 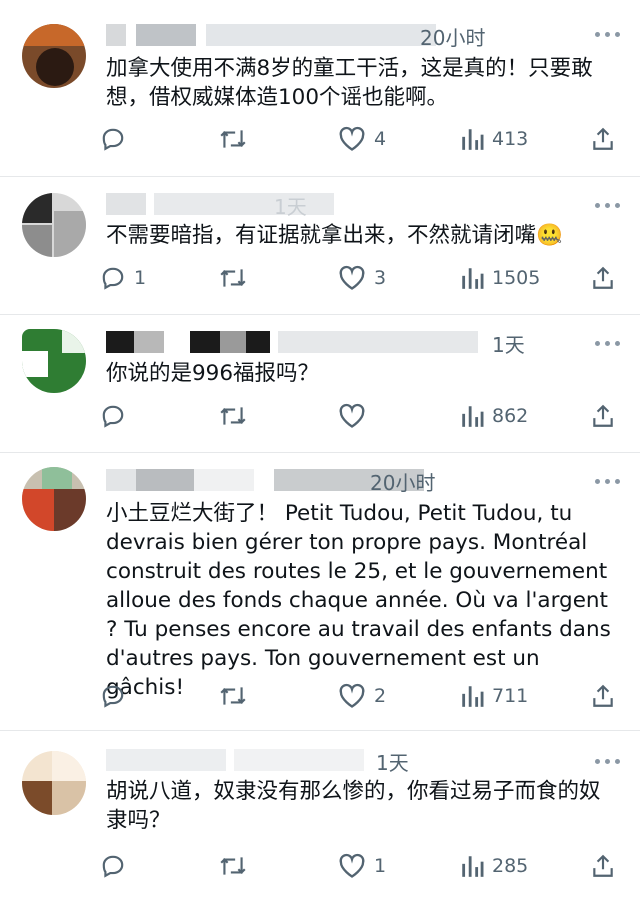 I want to click on view-count: 1505, so click(x=516, y=278).